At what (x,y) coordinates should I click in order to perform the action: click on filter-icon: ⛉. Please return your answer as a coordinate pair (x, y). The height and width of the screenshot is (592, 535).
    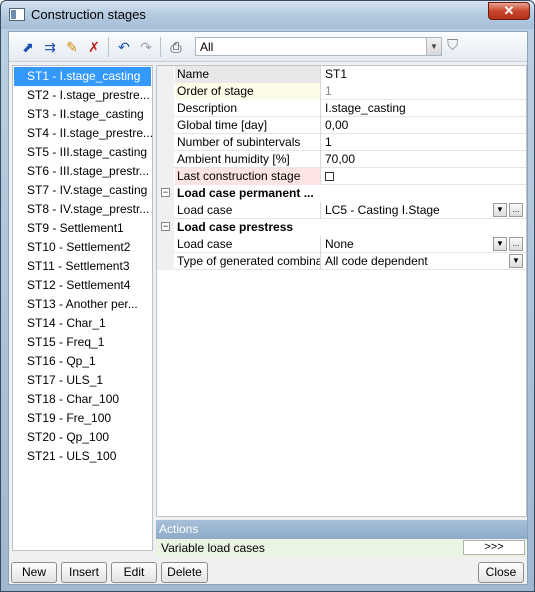
    Looking at the image, I should click on (452, 45).